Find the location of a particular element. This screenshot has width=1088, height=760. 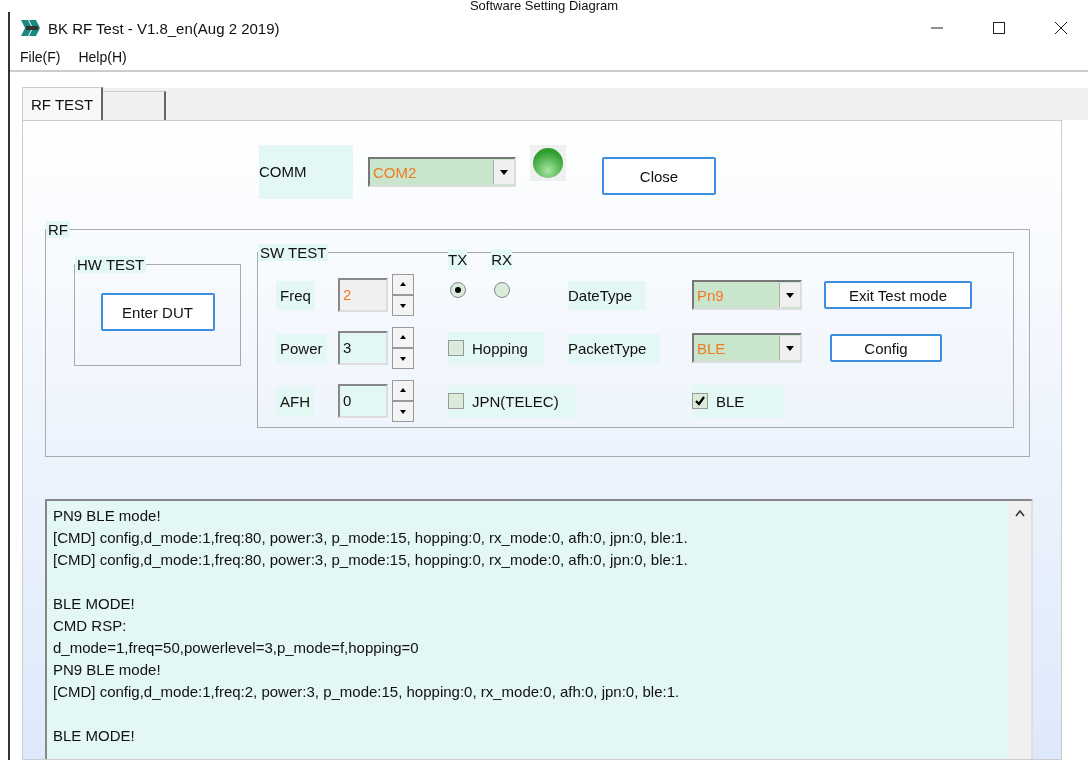

log-line: CMD RSP: is located at coordinates (90, 626).